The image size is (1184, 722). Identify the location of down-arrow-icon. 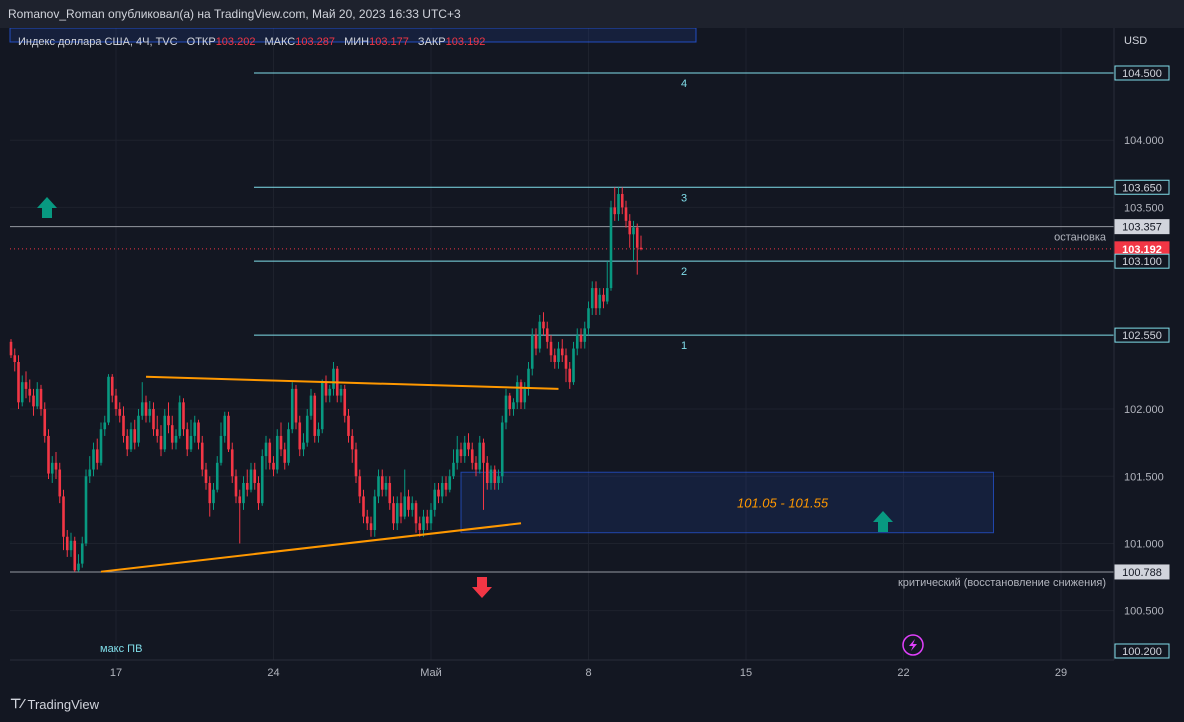
(482, 587).